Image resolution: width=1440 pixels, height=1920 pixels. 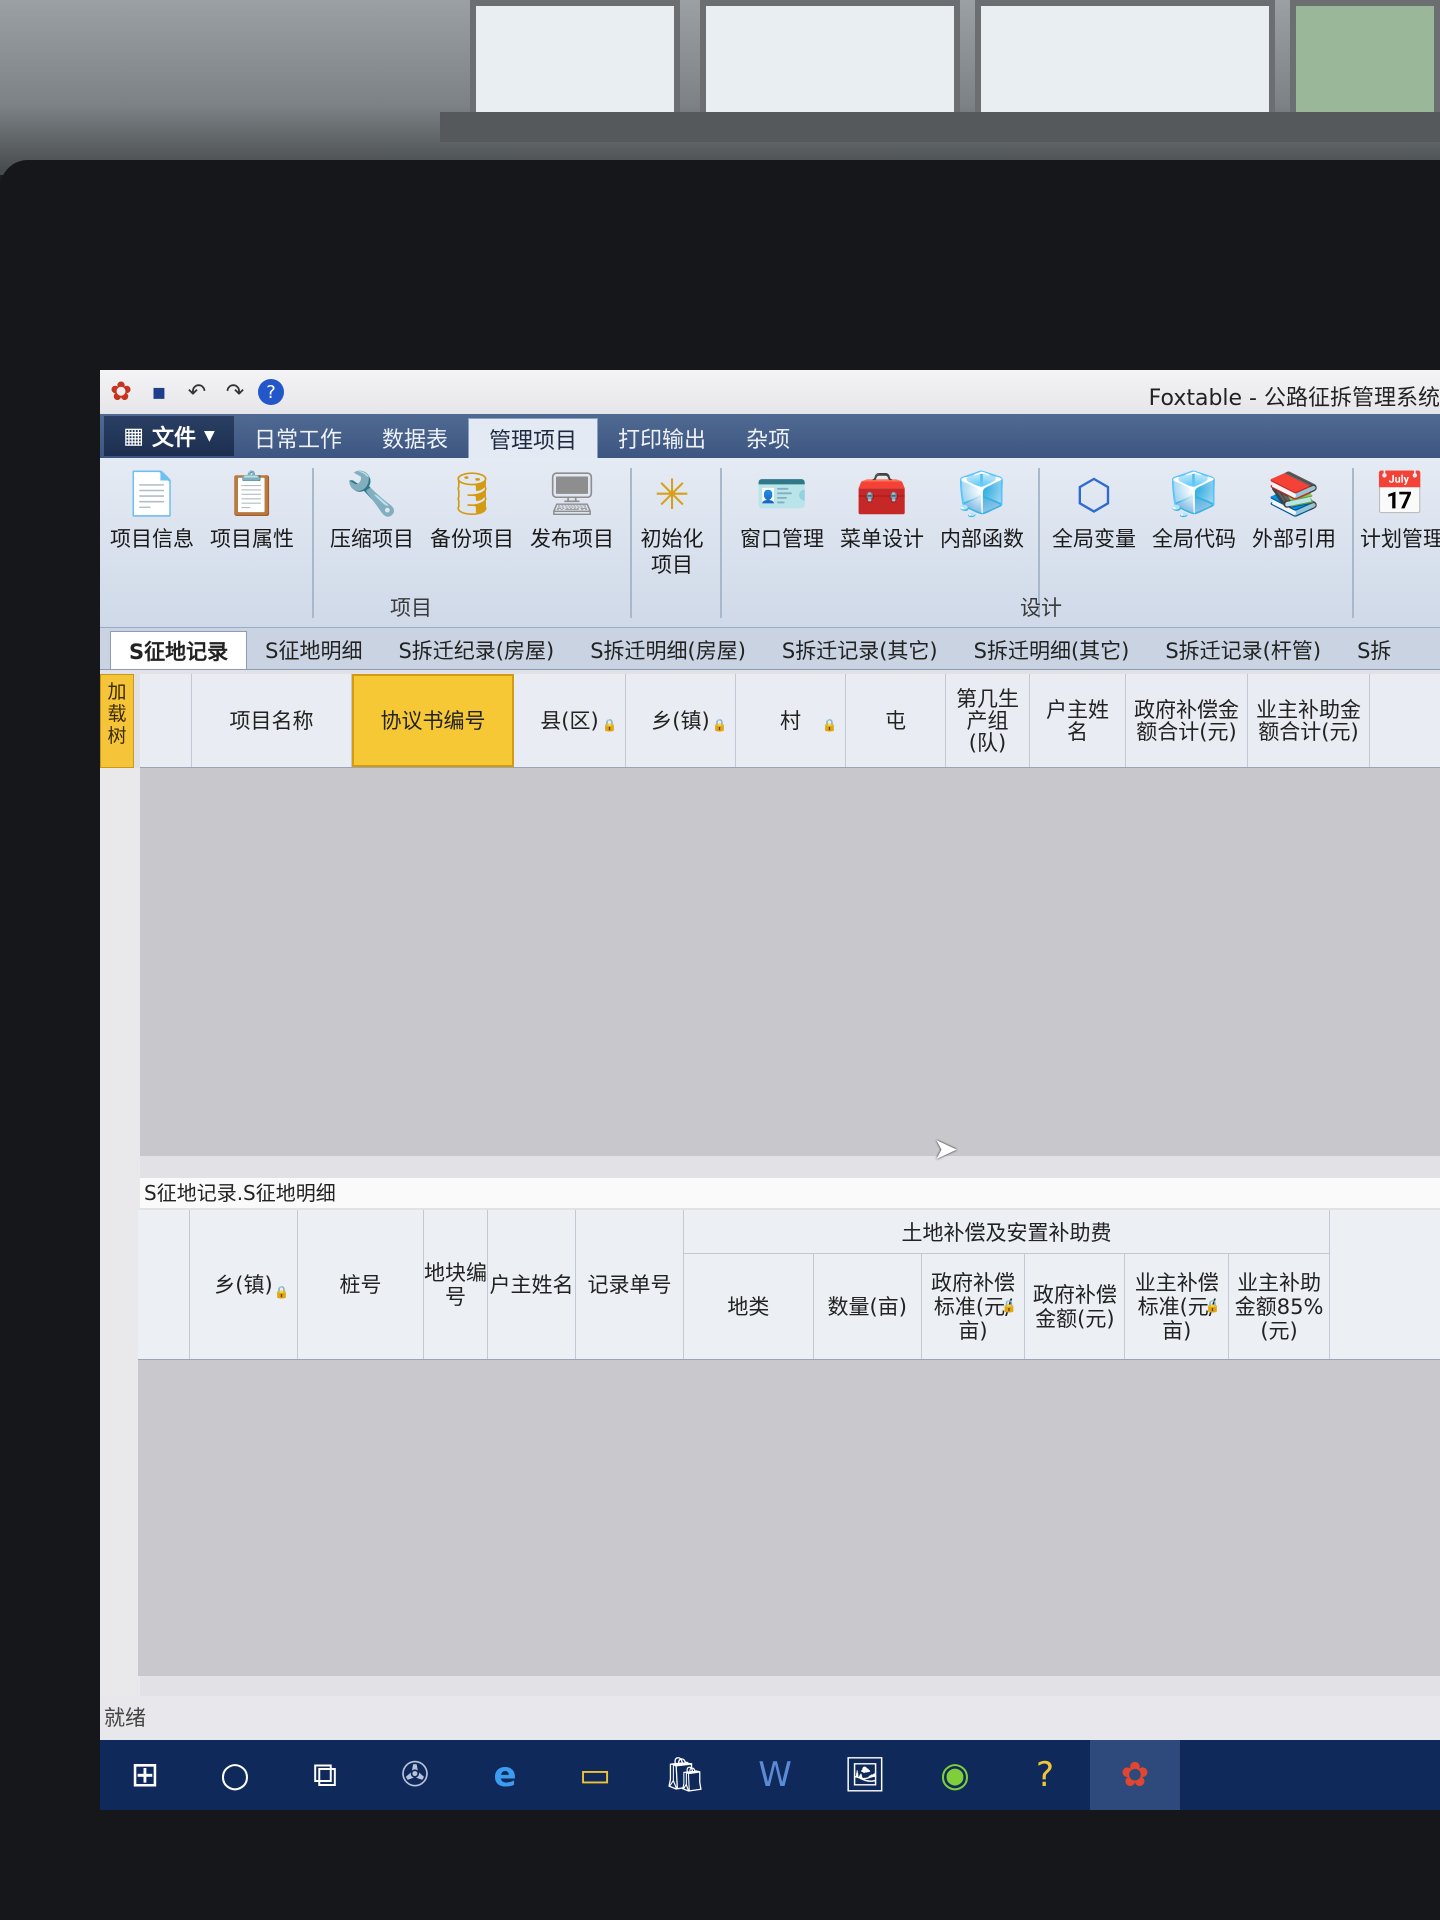 What do you see at coordinates (325, 1775) in the screenshot?
I see `task-view-icon: ⧉` at bounding box center [325, 1775].